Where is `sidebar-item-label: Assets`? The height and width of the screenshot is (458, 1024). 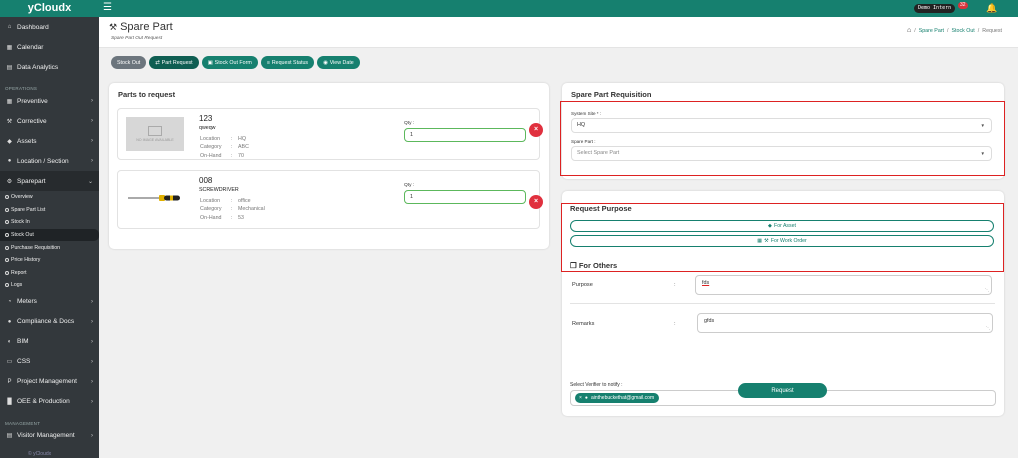
sidebar-item-label: Assets is located at coordinates (27, 141).